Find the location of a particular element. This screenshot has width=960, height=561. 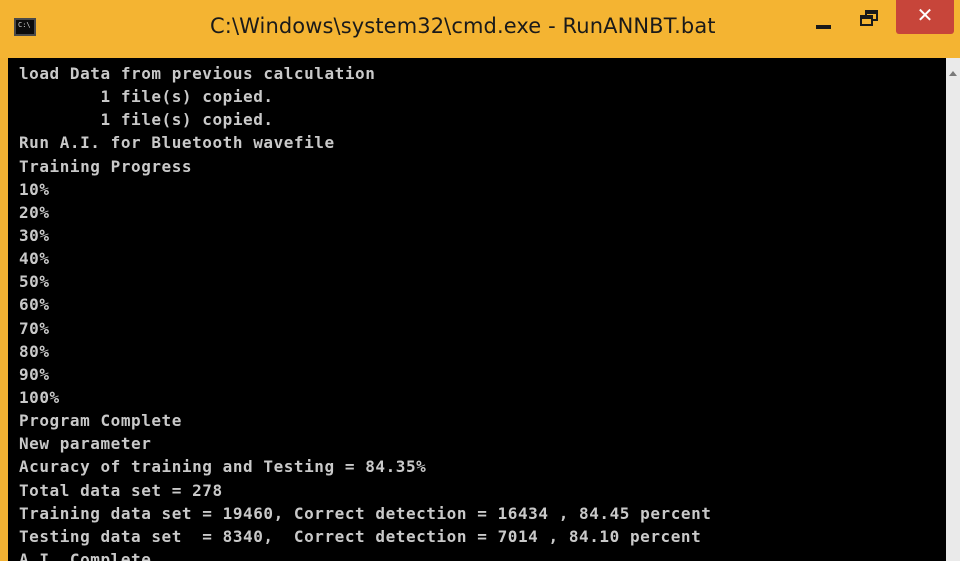

console-line: A.I. Complete is located at coordinates (85, 555).